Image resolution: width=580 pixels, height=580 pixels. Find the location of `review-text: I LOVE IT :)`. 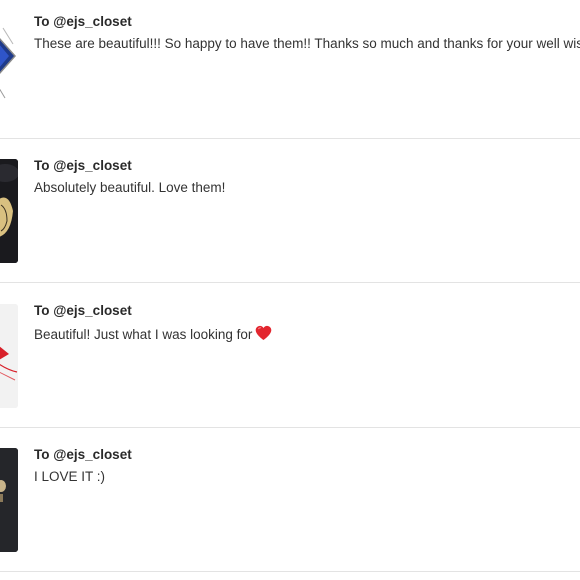

review-text: I LOVE IT :) is located at coordinates (70, 476).